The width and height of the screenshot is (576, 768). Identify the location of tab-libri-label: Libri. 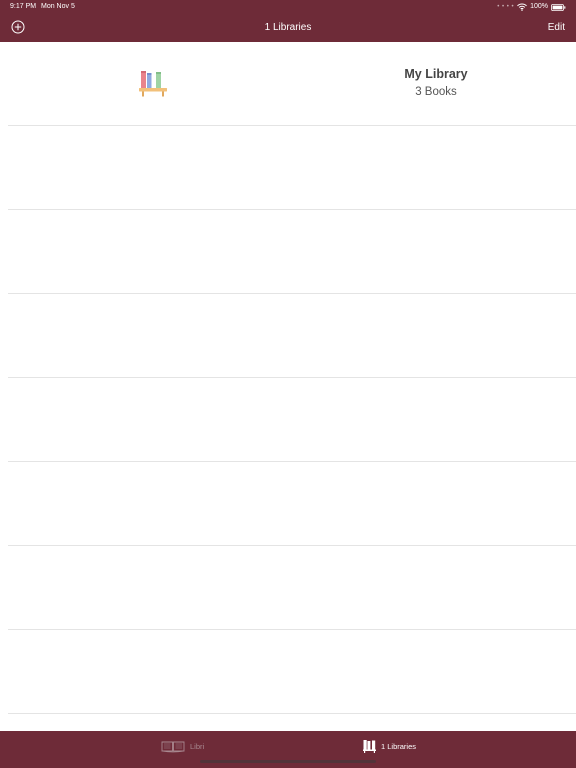
(197, 746).